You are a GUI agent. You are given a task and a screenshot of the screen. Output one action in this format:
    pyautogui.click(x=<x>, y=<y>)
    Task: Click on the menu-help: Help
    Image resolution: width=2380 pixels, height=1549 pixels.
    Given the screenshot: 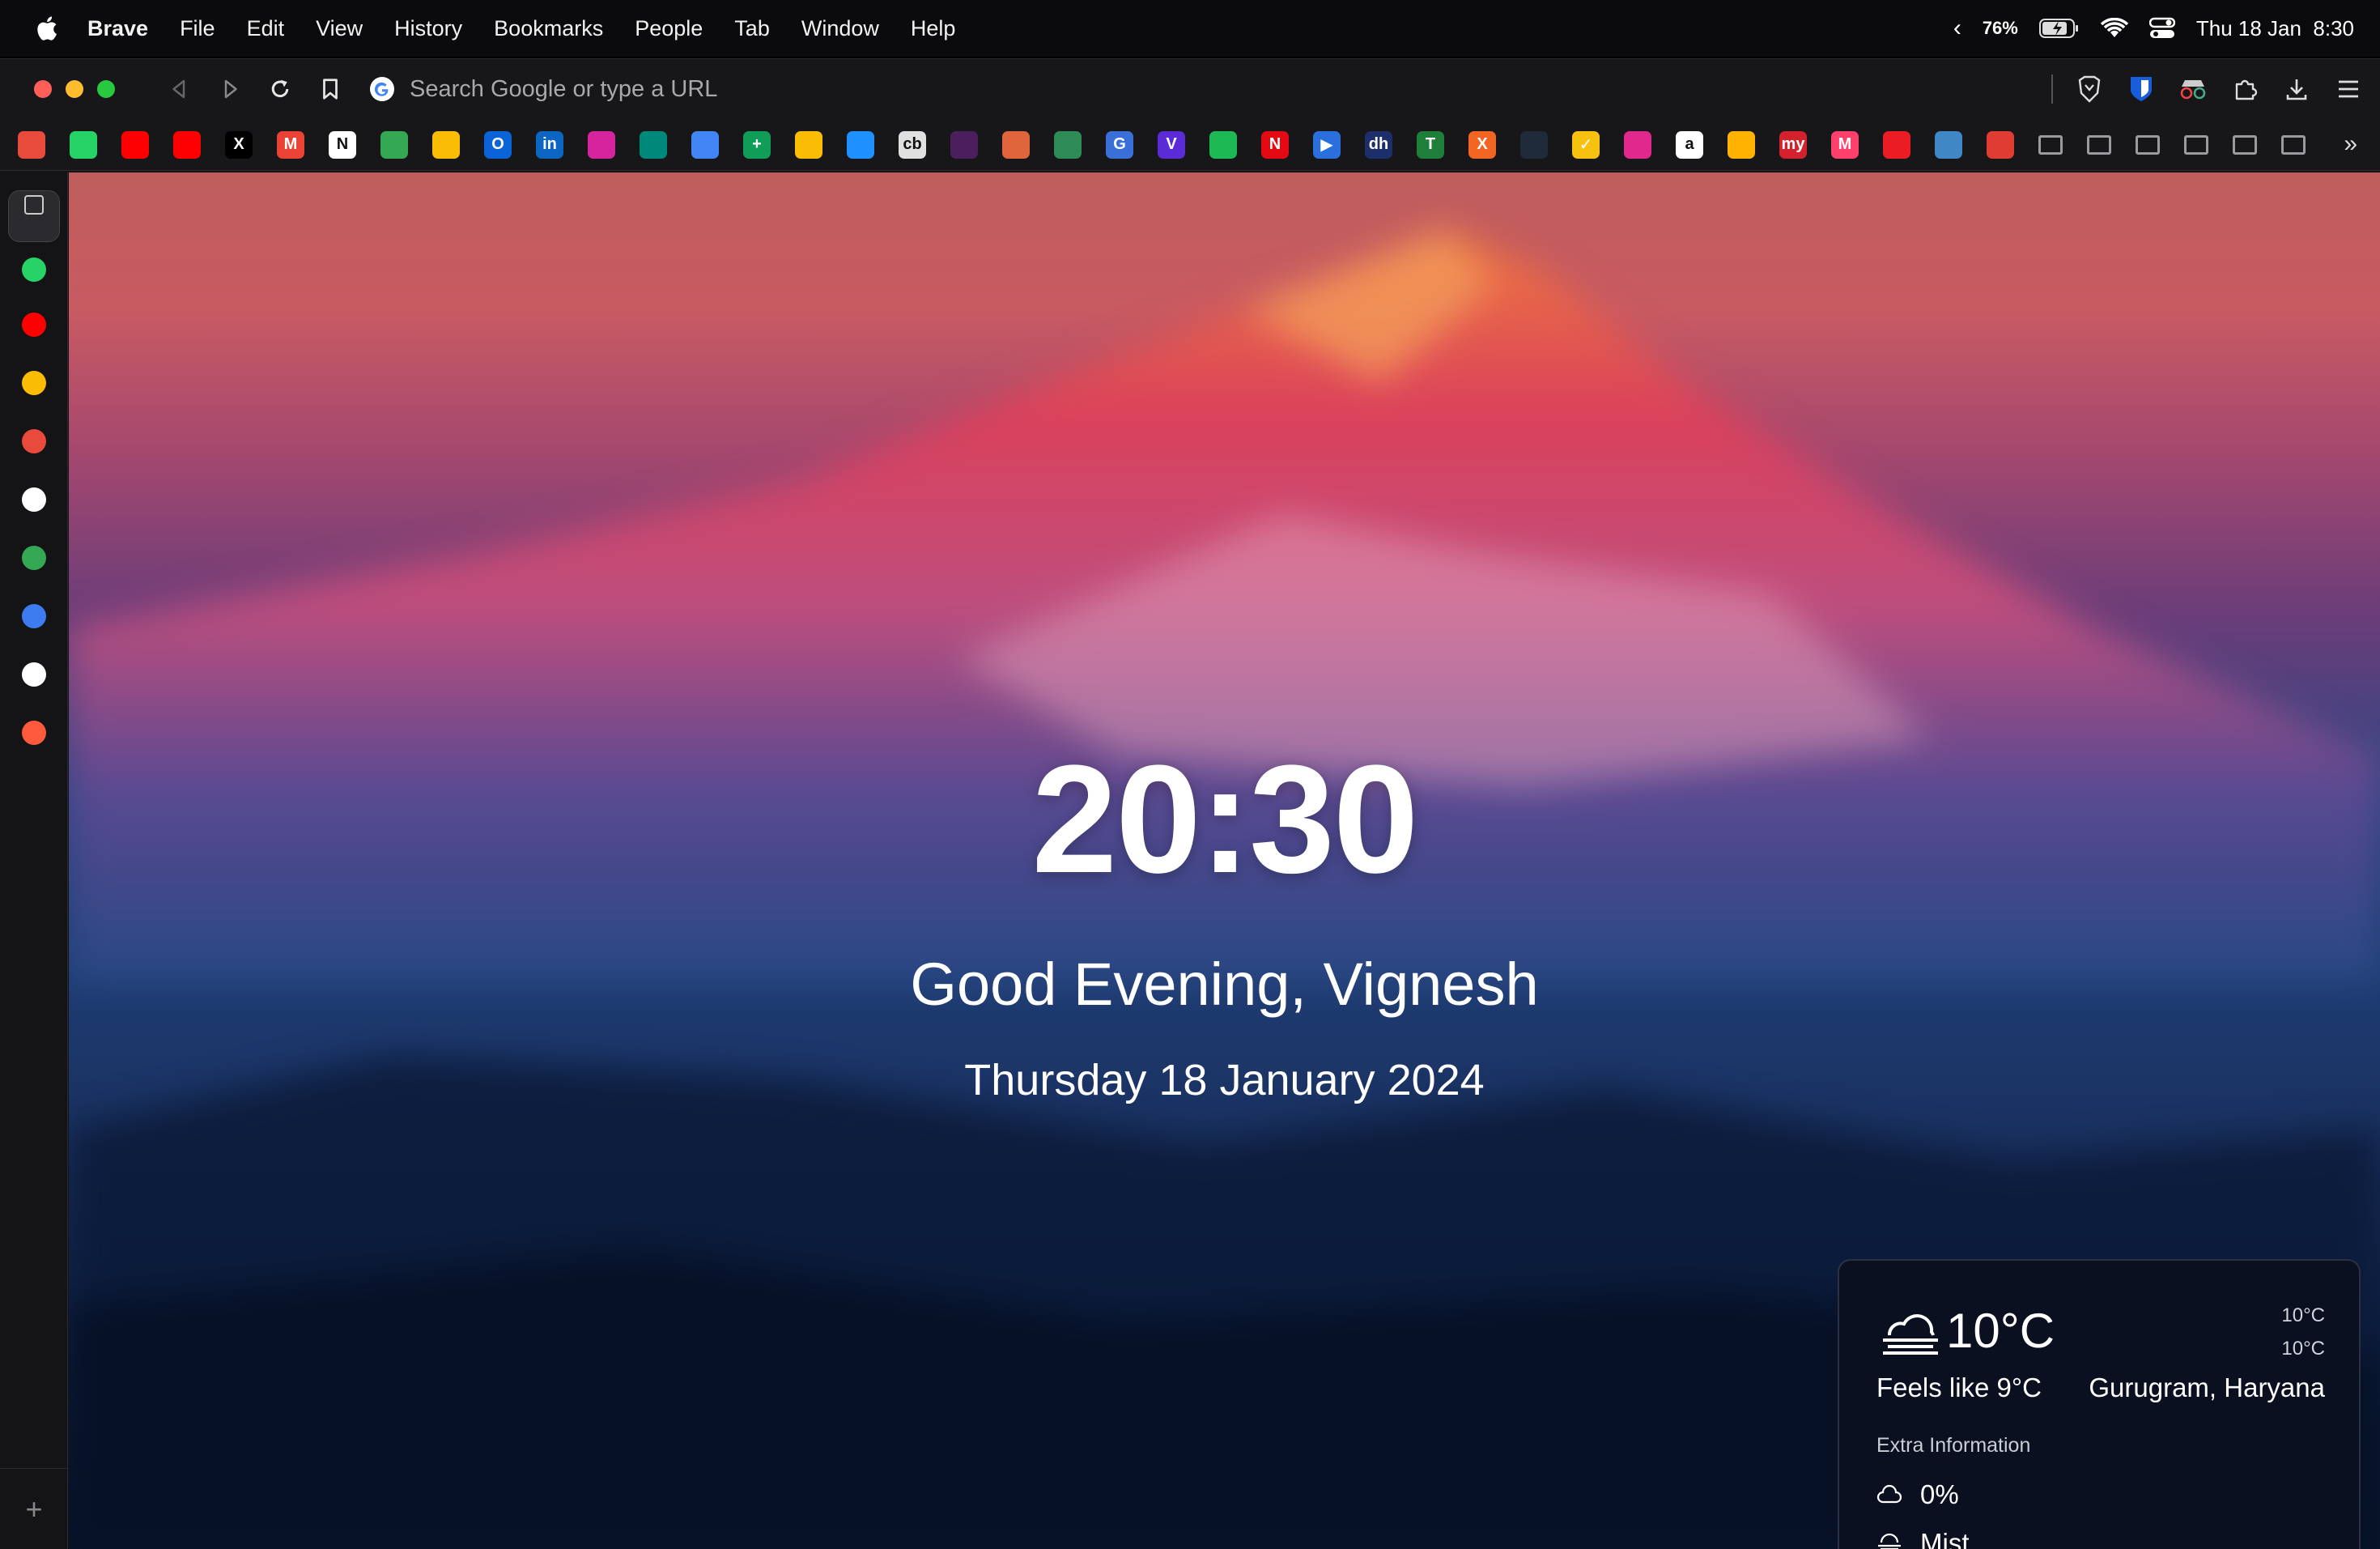 What is the action you would take?
    pyautogui.click(x=934, y=28)
    